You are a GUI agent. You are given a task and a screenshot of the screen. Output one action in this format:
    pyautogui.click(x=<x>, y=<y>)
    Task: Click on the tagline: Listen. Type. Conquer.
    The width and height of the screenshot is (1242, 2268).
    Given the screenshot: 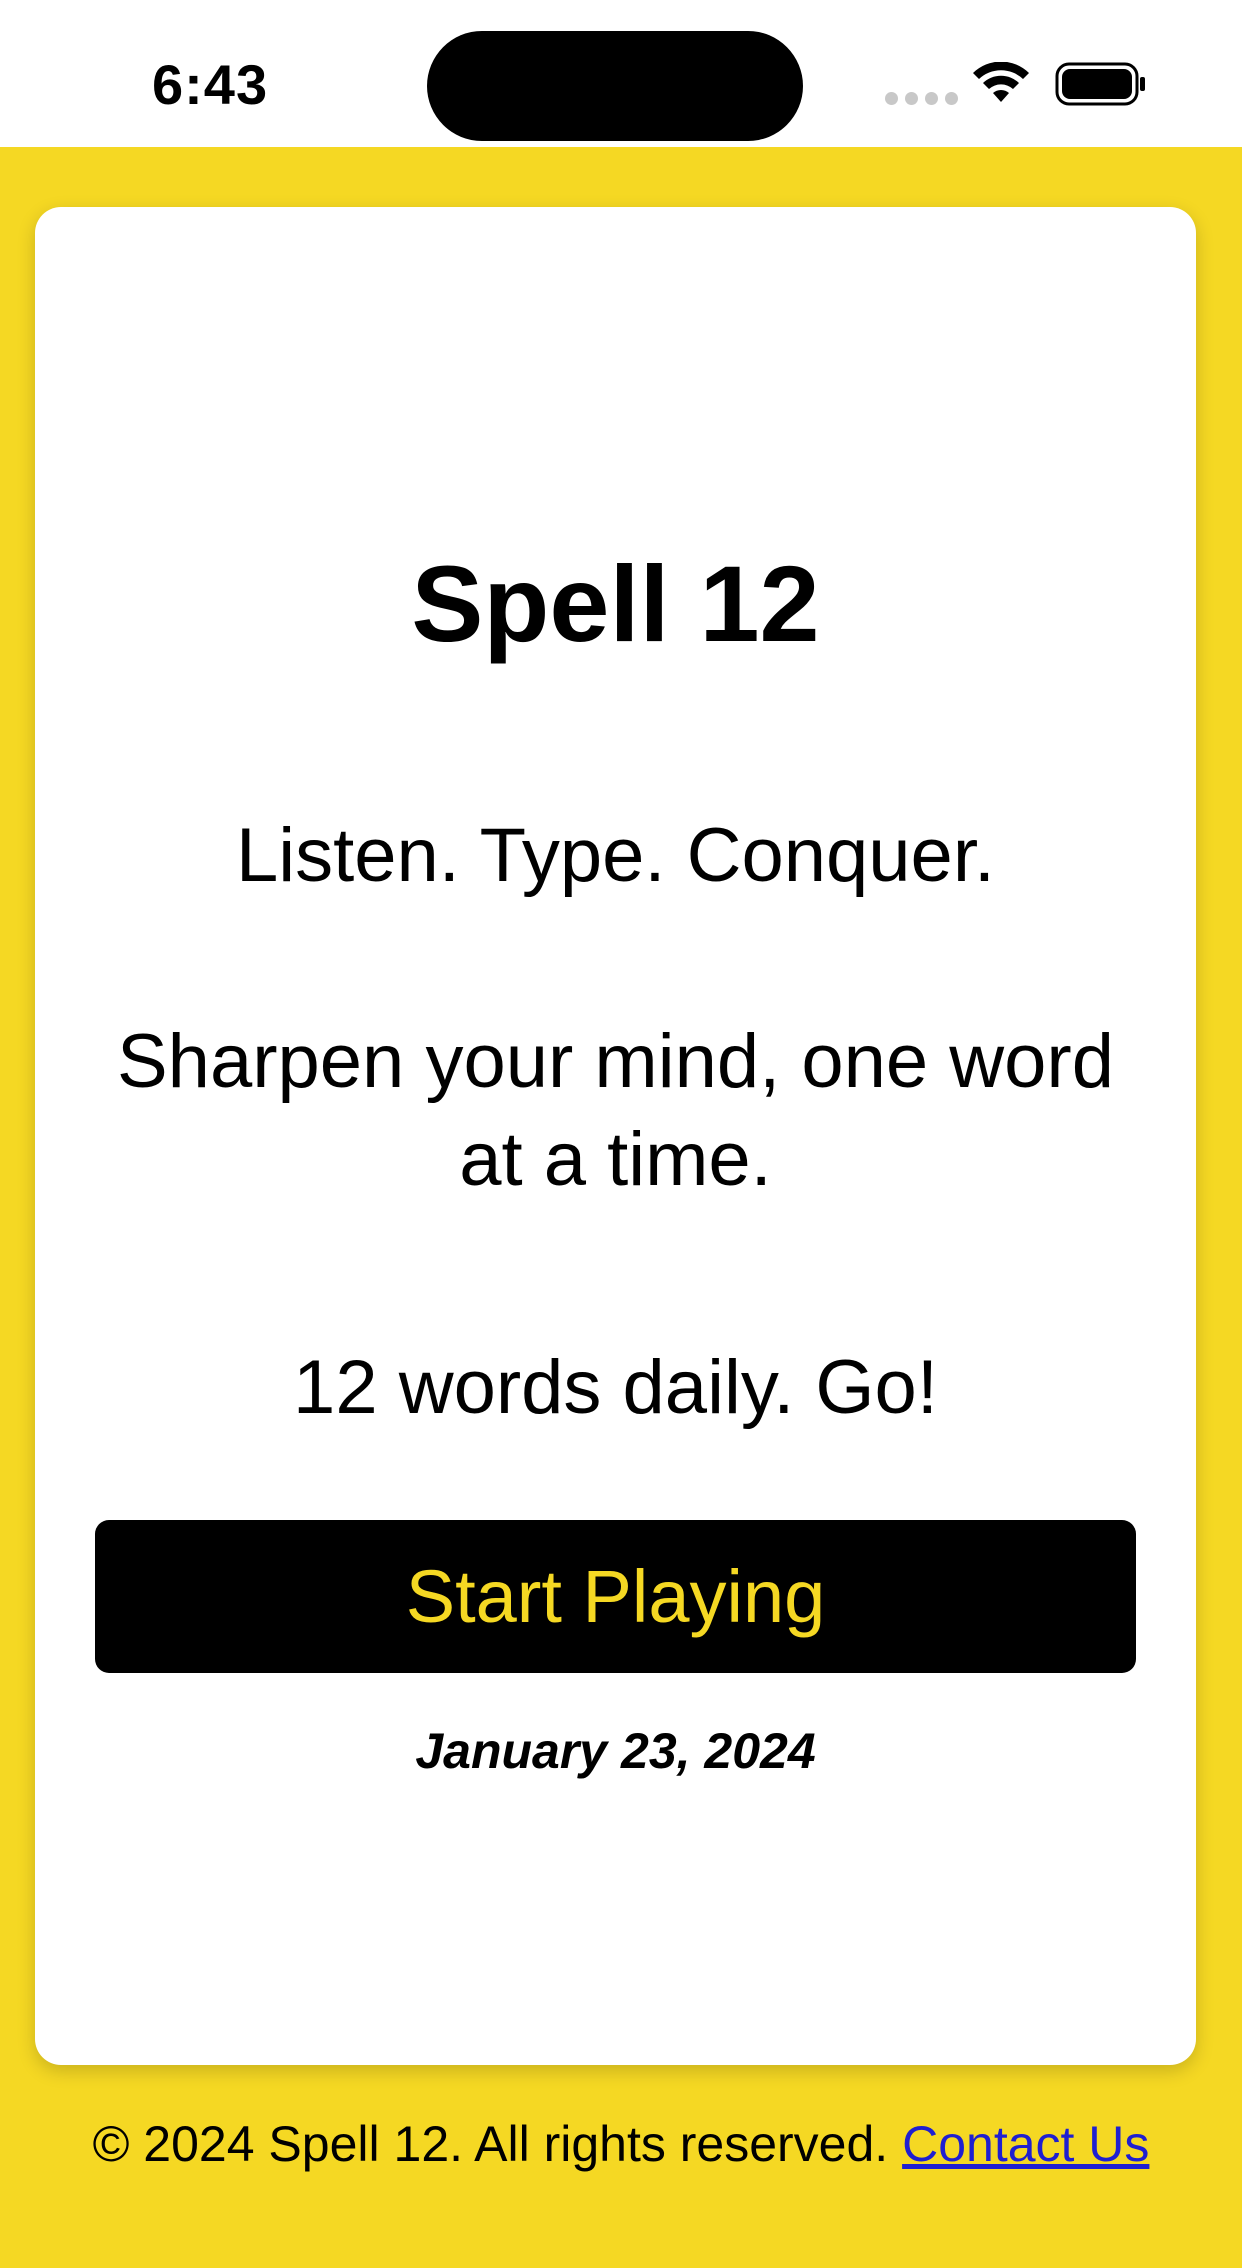 What is the action you would take?
    pyautogui.click(x=615, y=855)
    